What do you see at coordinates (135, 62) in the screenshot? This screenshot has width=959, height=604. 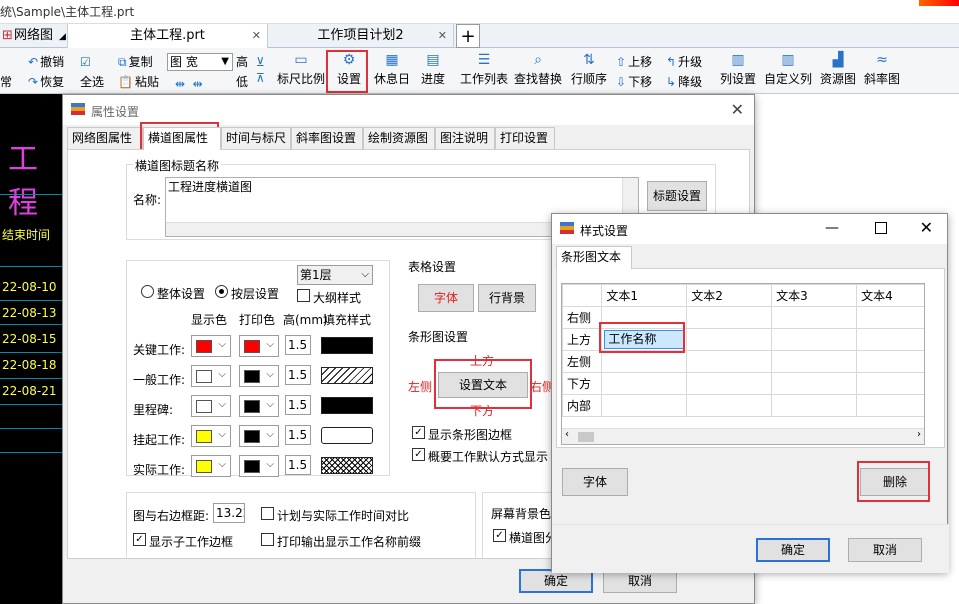 I see `copy-button: ⧉ 复制` at bounding box center [135, 62].